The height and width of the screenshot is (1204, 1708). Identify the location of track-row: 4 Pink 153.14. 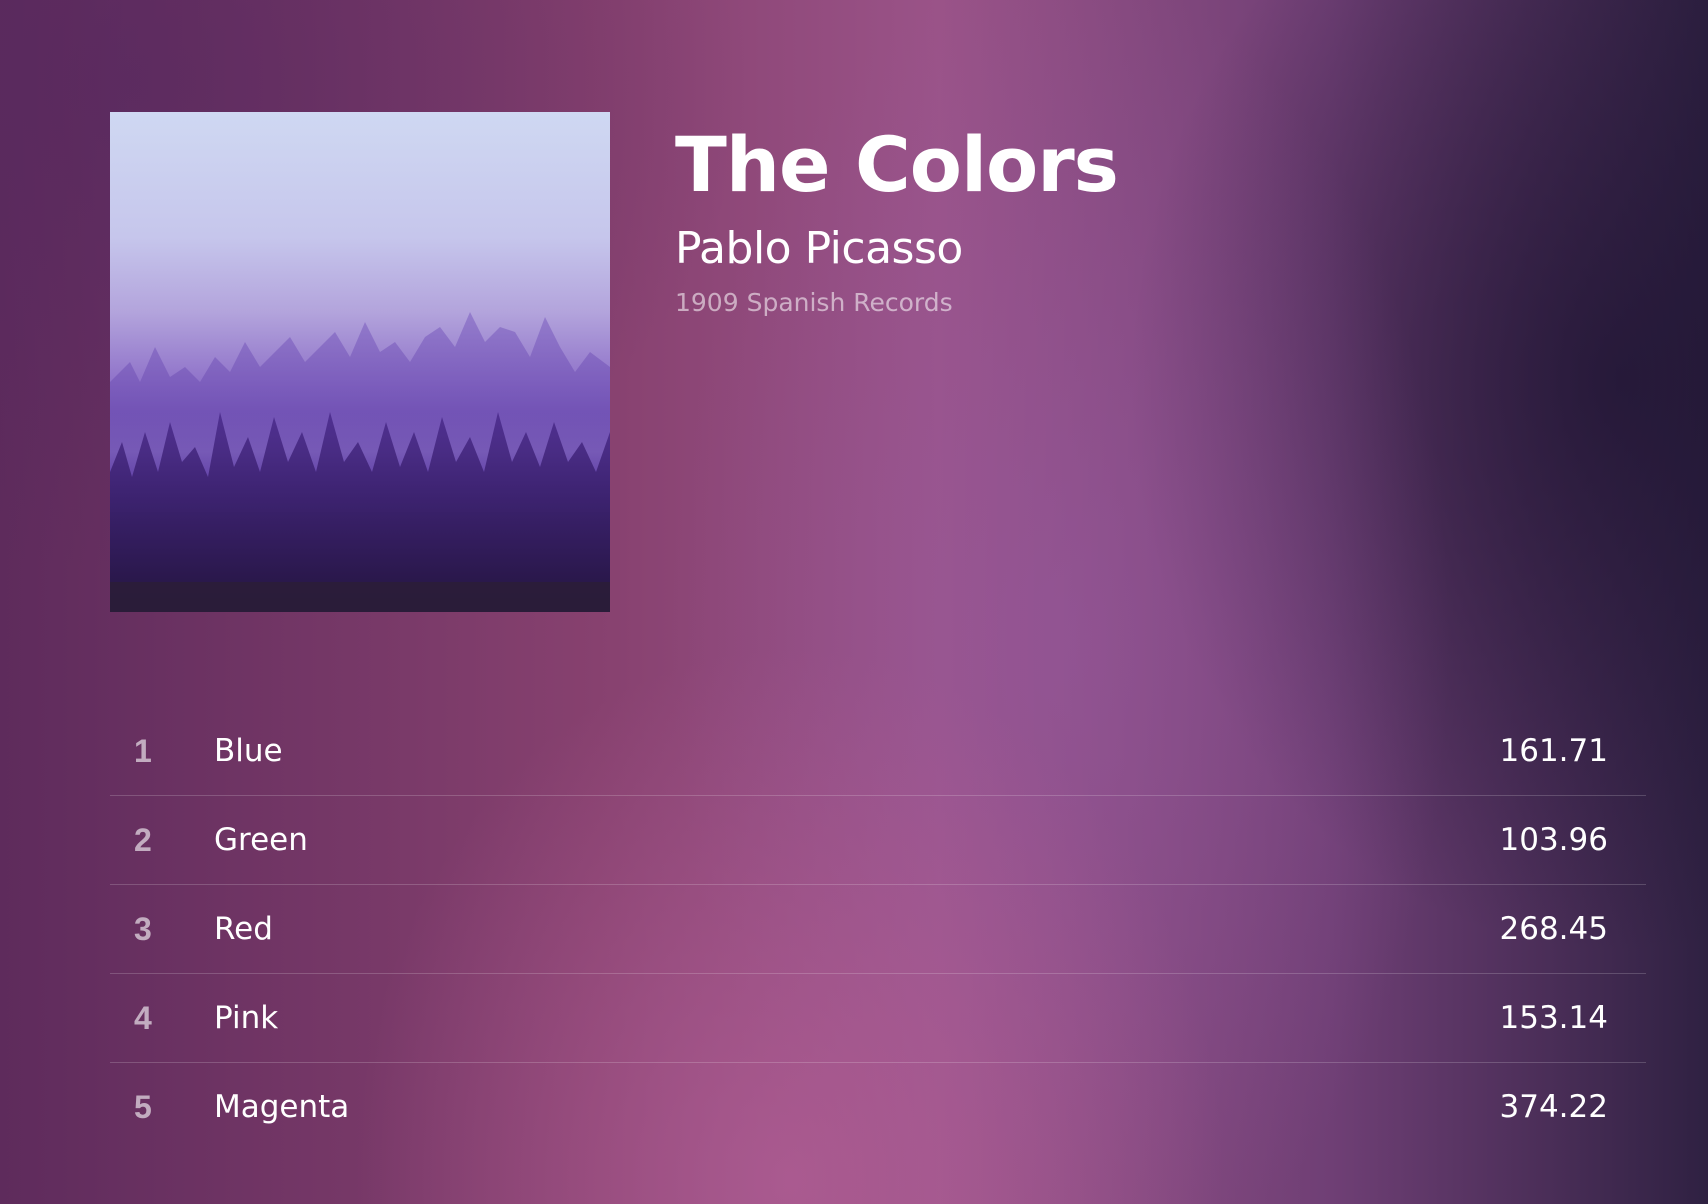
(878, 1018).